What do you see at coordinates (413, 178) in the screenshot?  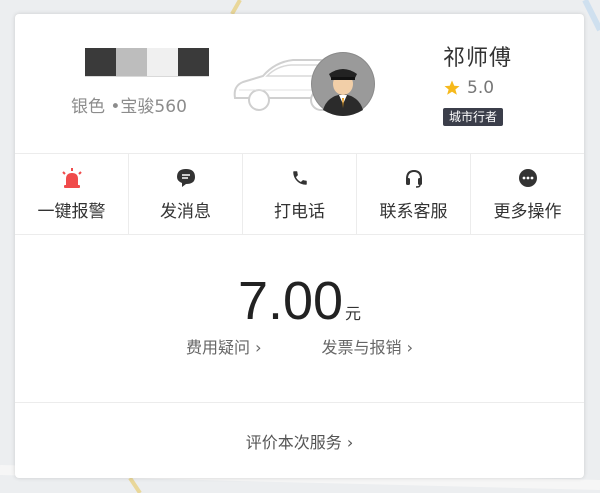 I see `headset-icon` at bounding box center [413, 178].